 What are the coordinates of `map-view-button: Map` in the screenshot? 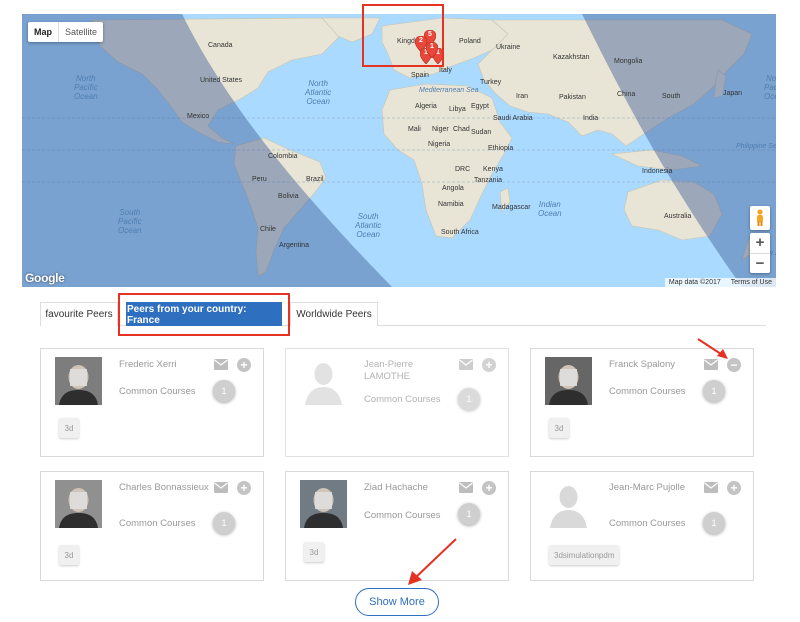 It's located at (43, 32).